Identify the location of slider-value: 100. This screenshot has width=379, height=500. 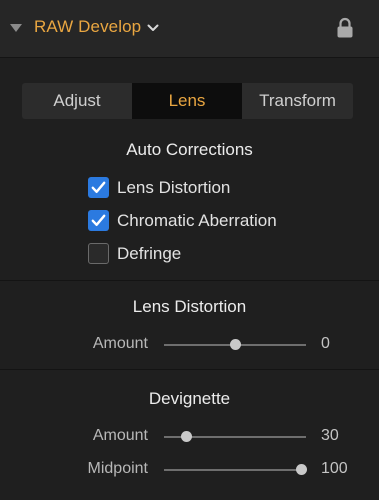
(334, 468).